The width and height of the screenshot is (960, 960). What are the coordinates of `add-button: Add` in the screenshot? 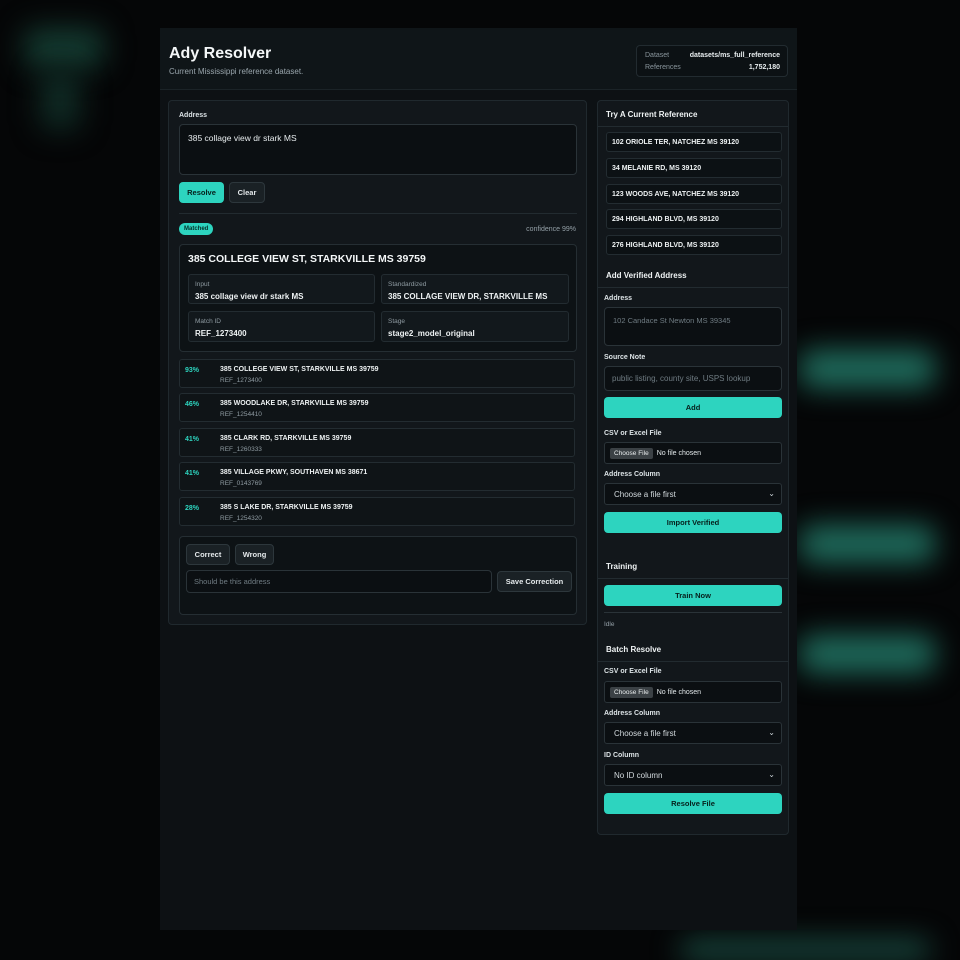 It's located at (693, 407).